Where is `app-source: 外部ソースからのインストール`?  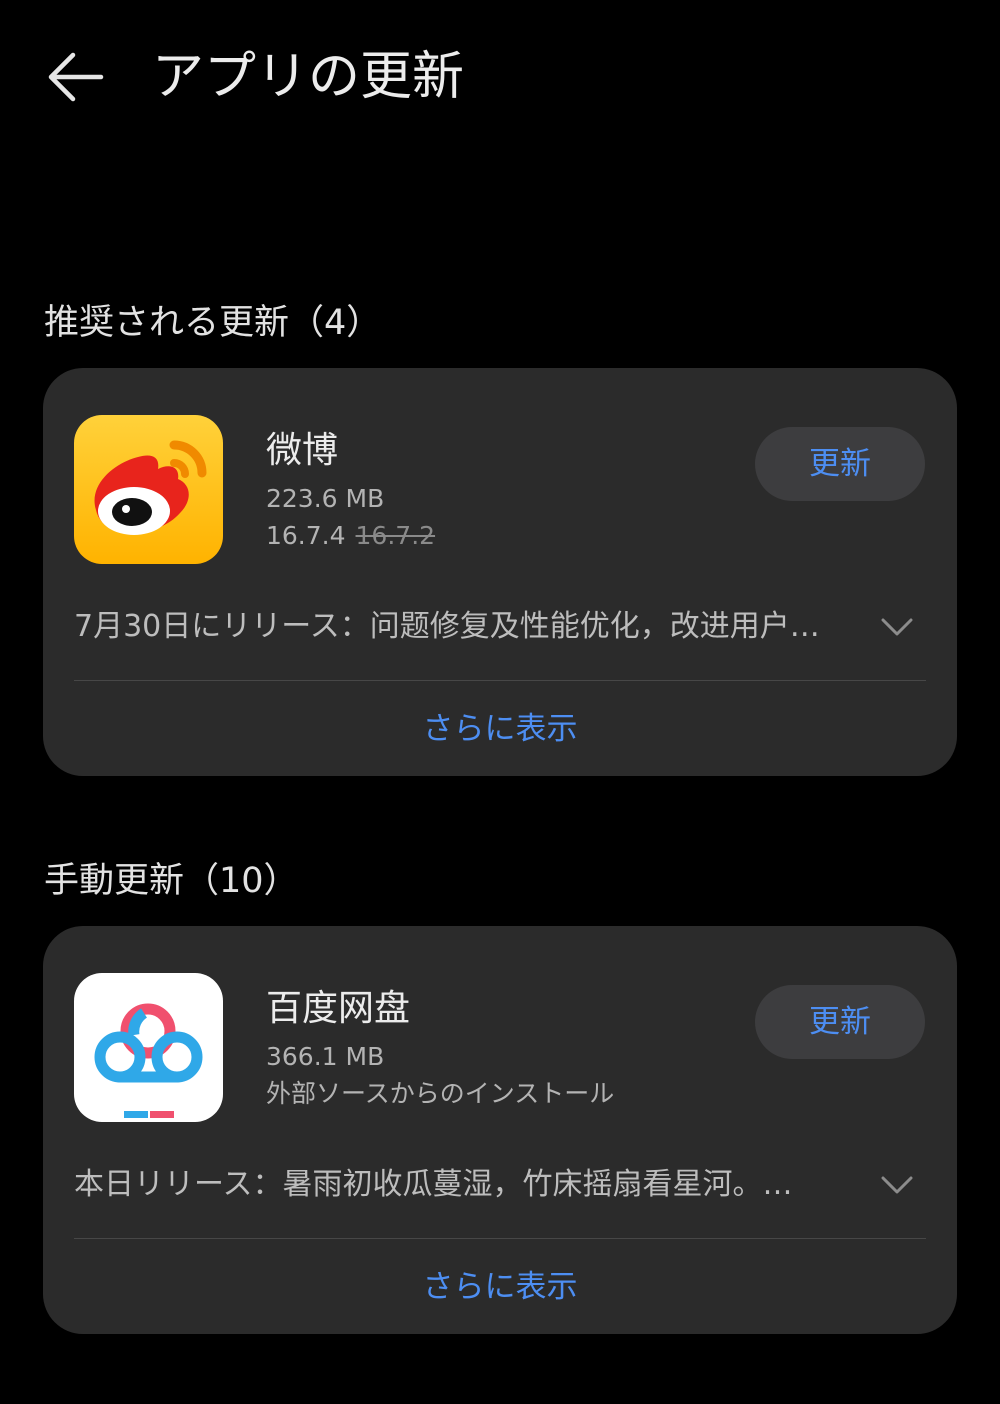
app-source: 外部ソースからのインストール is located at coordinates (440, 1093).